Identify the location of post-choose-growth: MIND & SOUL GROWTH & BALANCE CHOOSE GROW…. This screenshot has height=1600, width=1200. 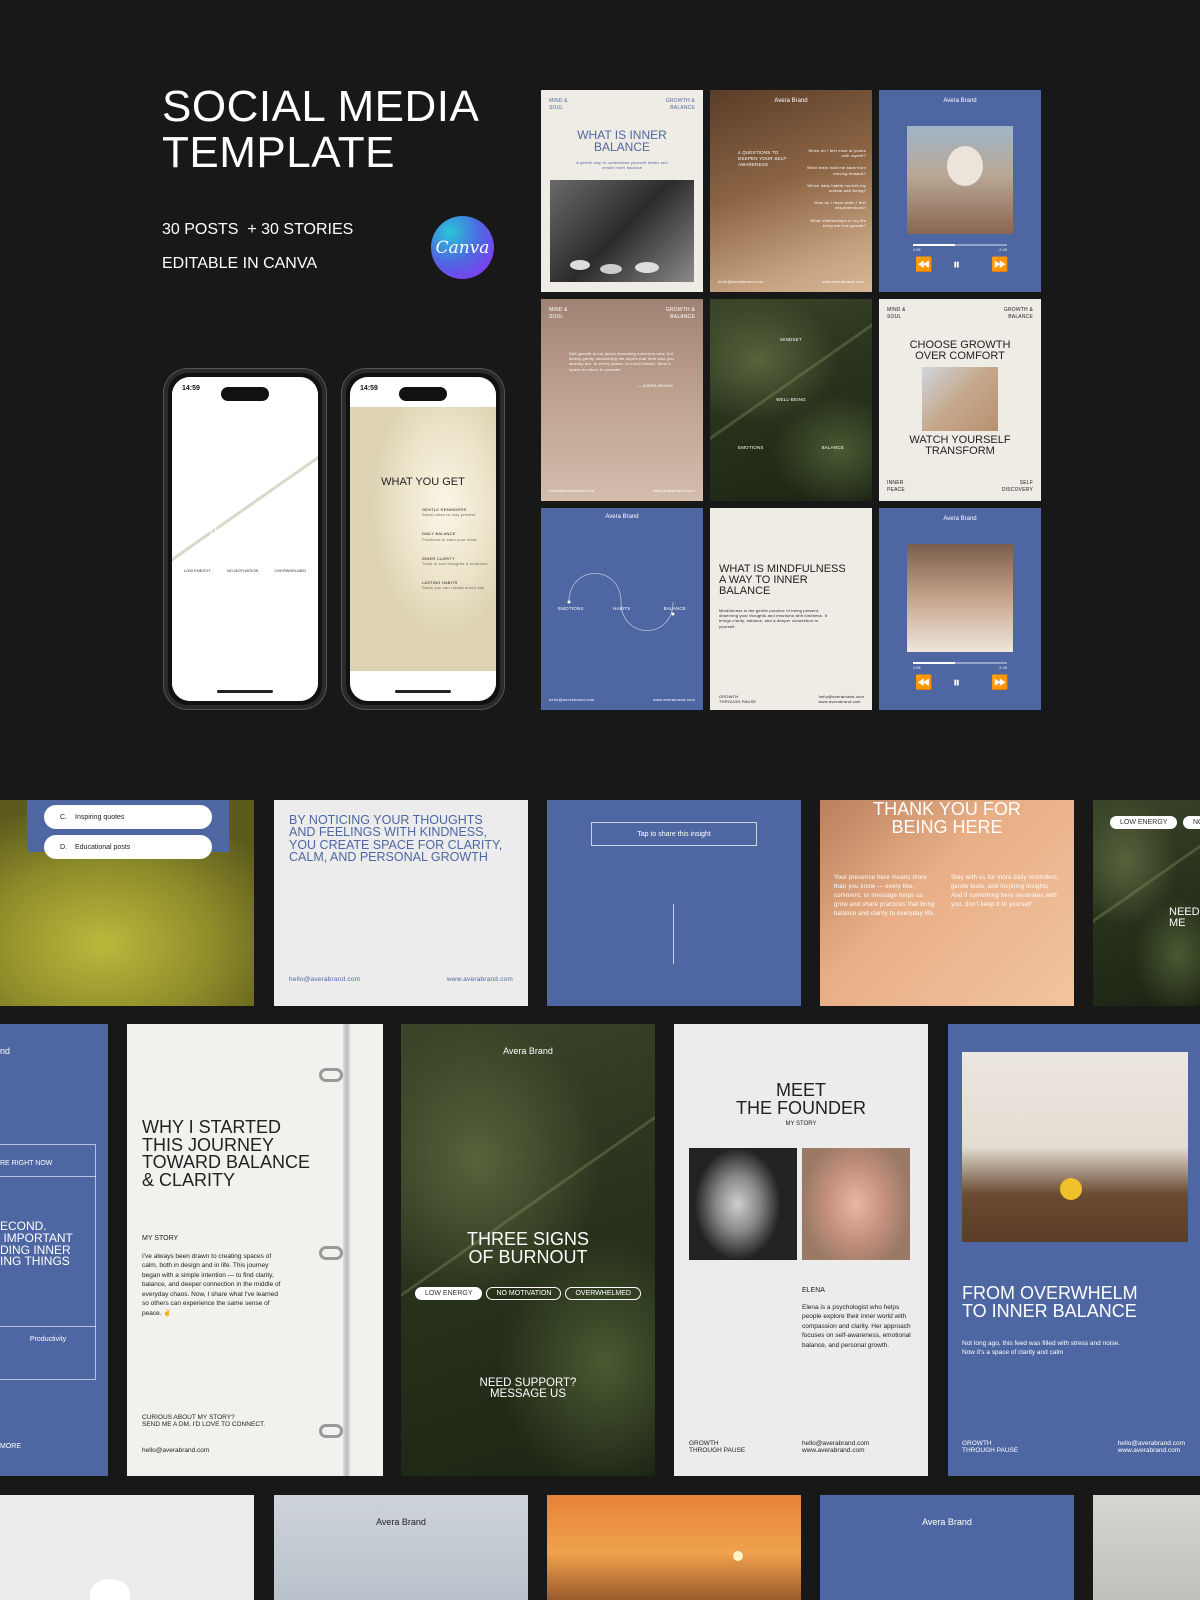
(960, 400).